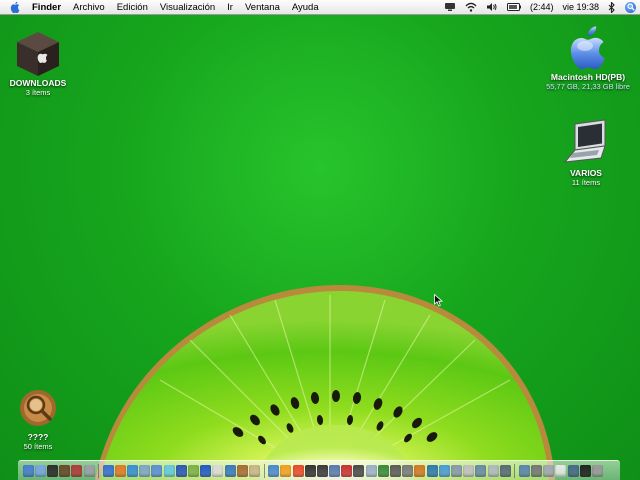 The height and width of the screenshot is (480, 640). What do you see at coordinates (587, 48) in the screenshot?
I see `apple-drive-icon` at bounding box center [587, 48].